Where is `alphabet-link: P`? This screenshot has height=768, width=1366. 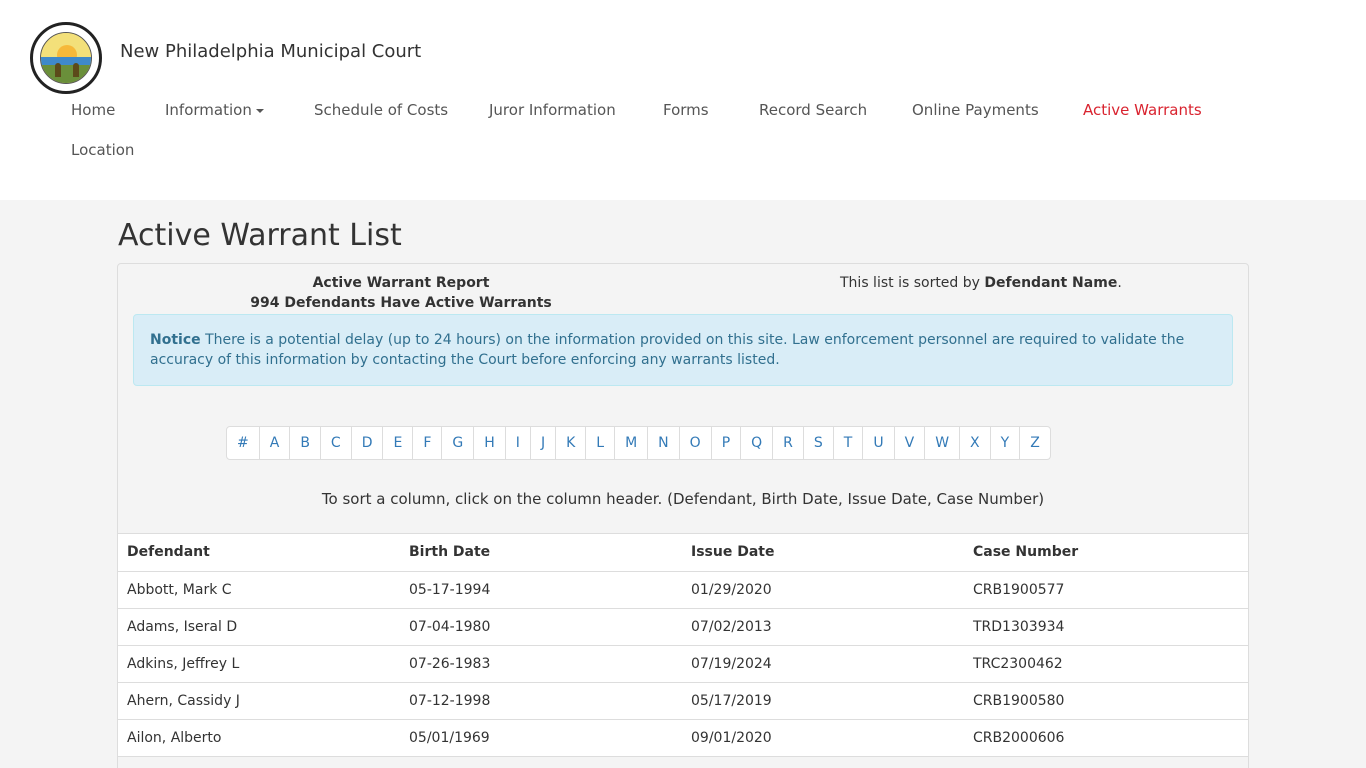 alphabet-link: P is located at coordinates (725, 443).